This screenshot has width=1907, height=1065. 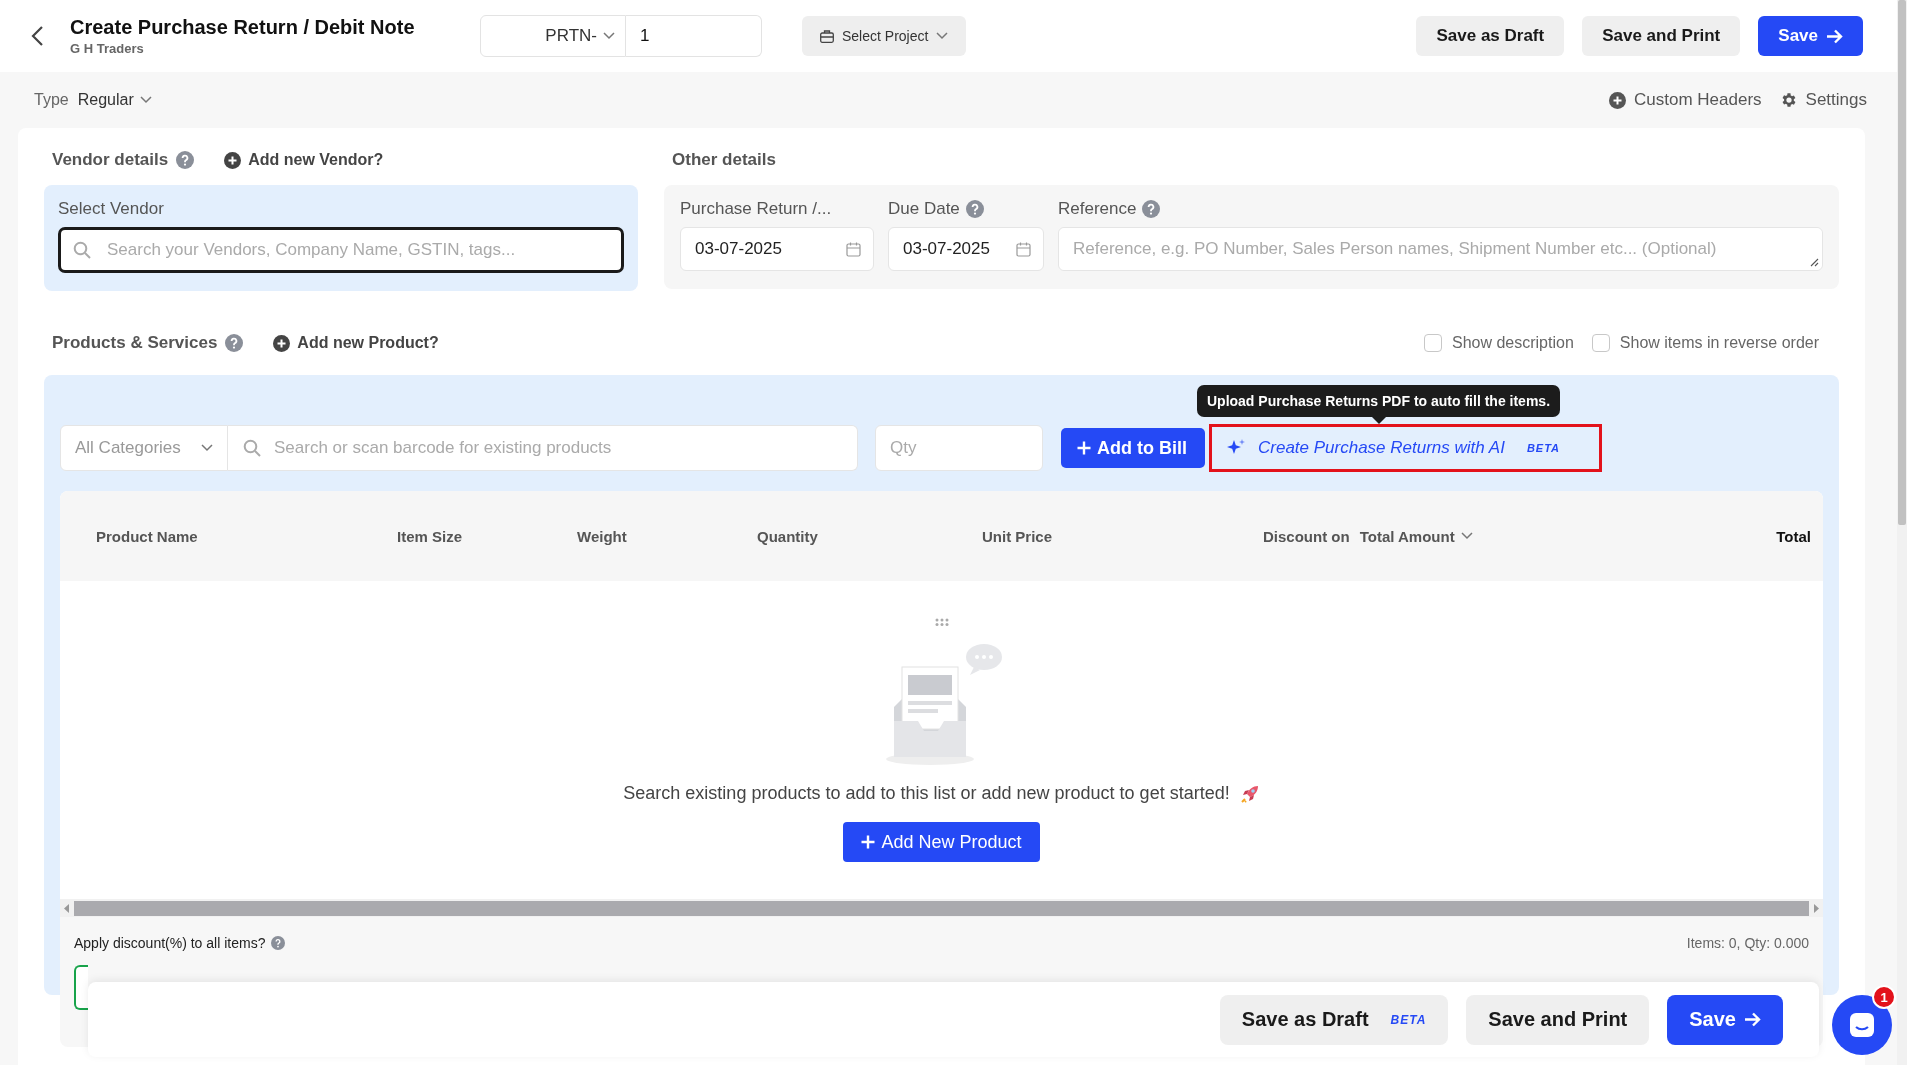 I want to click on prefix-select: PRTN-, so click(x=553, y=36).